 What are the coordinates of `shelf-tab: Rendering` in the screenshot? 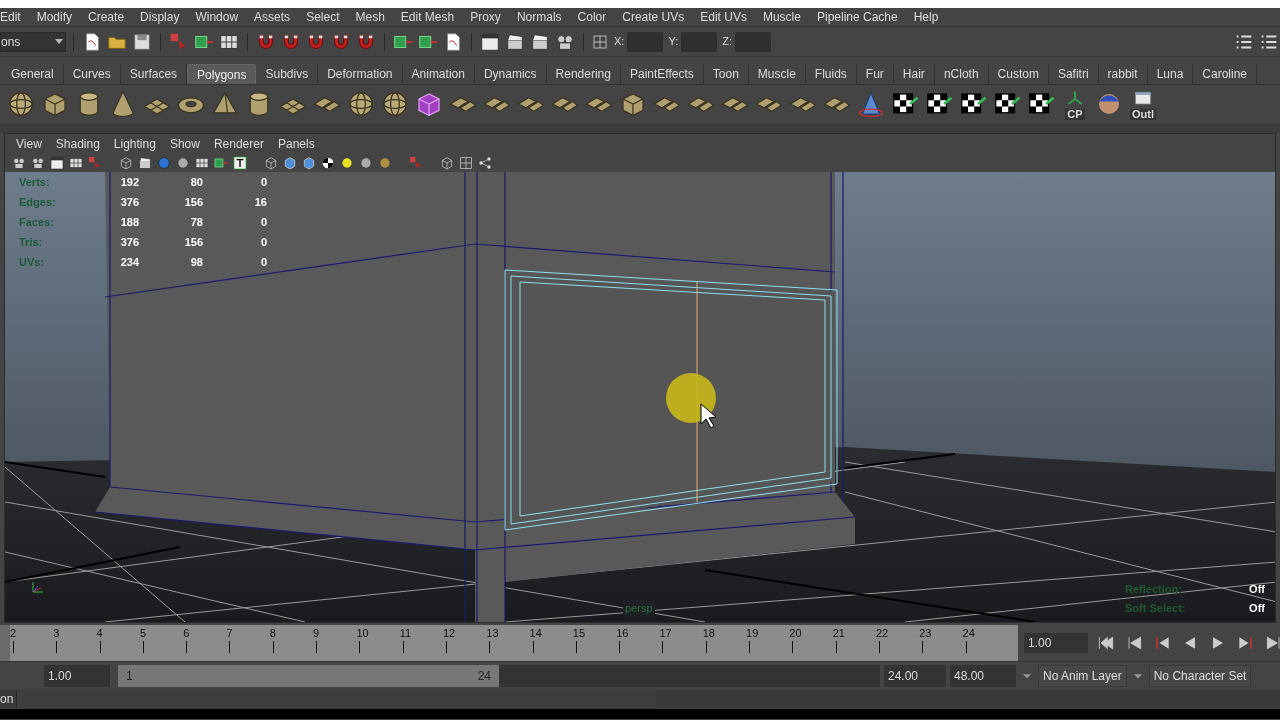 It's located at (583, 74).